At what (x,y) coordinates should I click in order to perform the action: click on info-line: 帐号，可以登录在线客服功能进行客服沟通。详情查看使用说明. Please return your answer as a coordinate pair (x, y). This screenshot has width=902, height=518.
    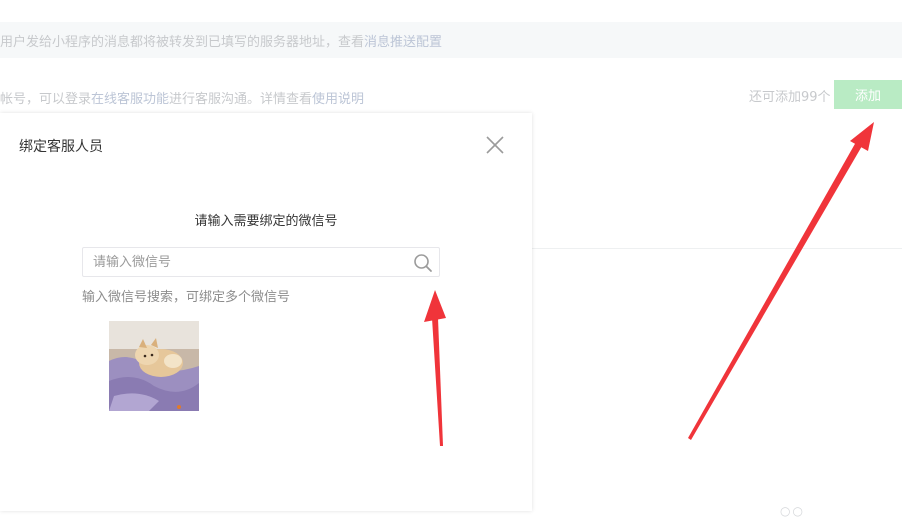
    Looking at the image, I should click on (182, 97).